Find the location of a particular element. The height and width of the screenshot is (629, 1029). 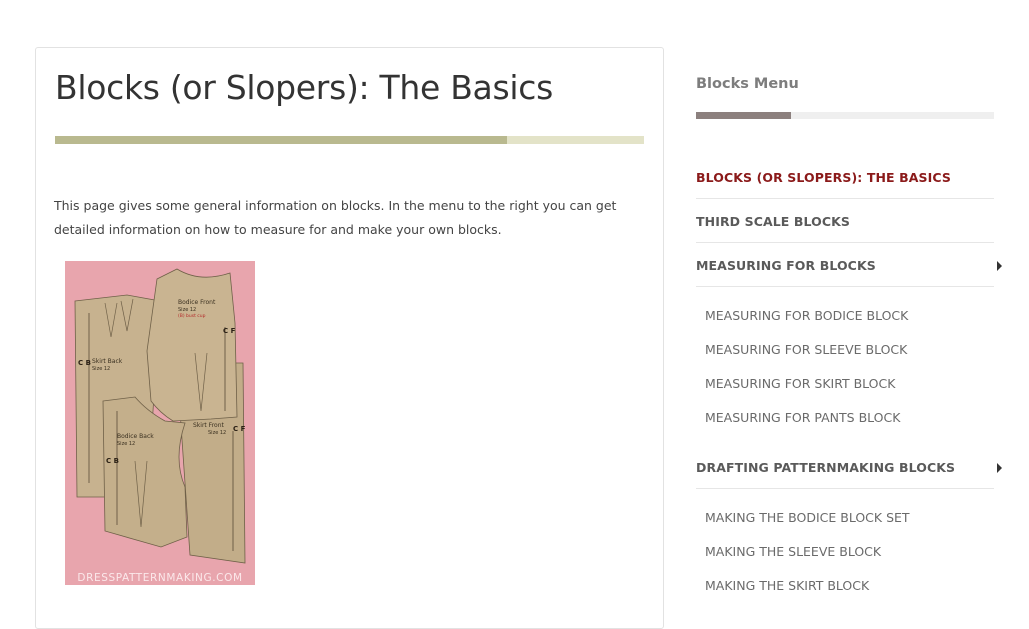

menu-item-measuring-for-blocks: MEASURING FOR BLOCKS is located at coordinates (849, 265).